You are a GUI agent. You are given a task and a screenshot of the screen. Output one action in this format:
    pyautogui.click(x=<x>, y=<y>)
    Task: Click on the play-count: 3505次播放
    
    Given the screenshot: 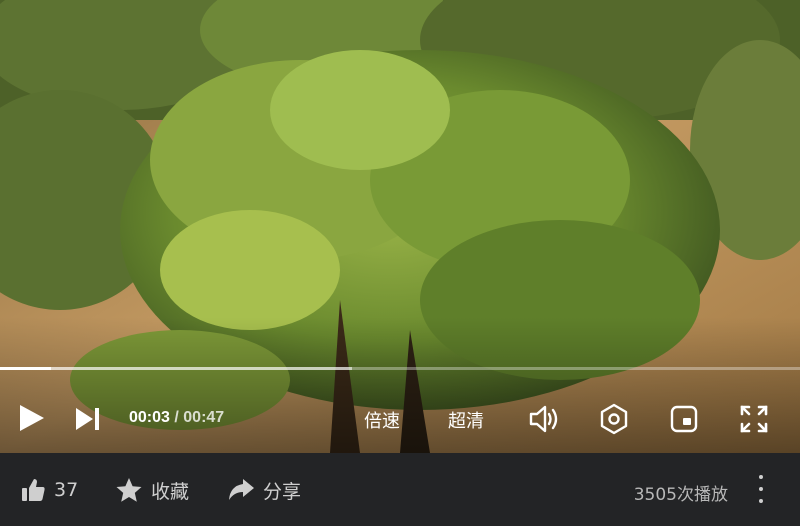 What is the action you would take?
    pyautogui.click(x=680, y=495)
    